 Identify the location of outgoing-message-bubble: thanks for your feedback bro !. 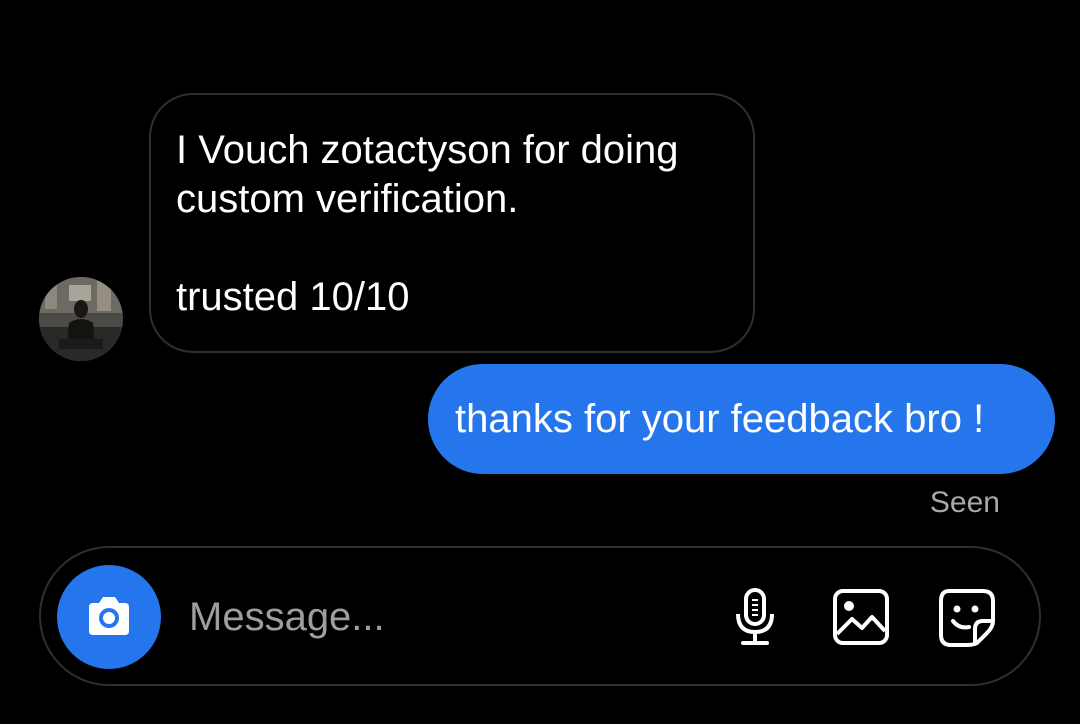
(741, 419).